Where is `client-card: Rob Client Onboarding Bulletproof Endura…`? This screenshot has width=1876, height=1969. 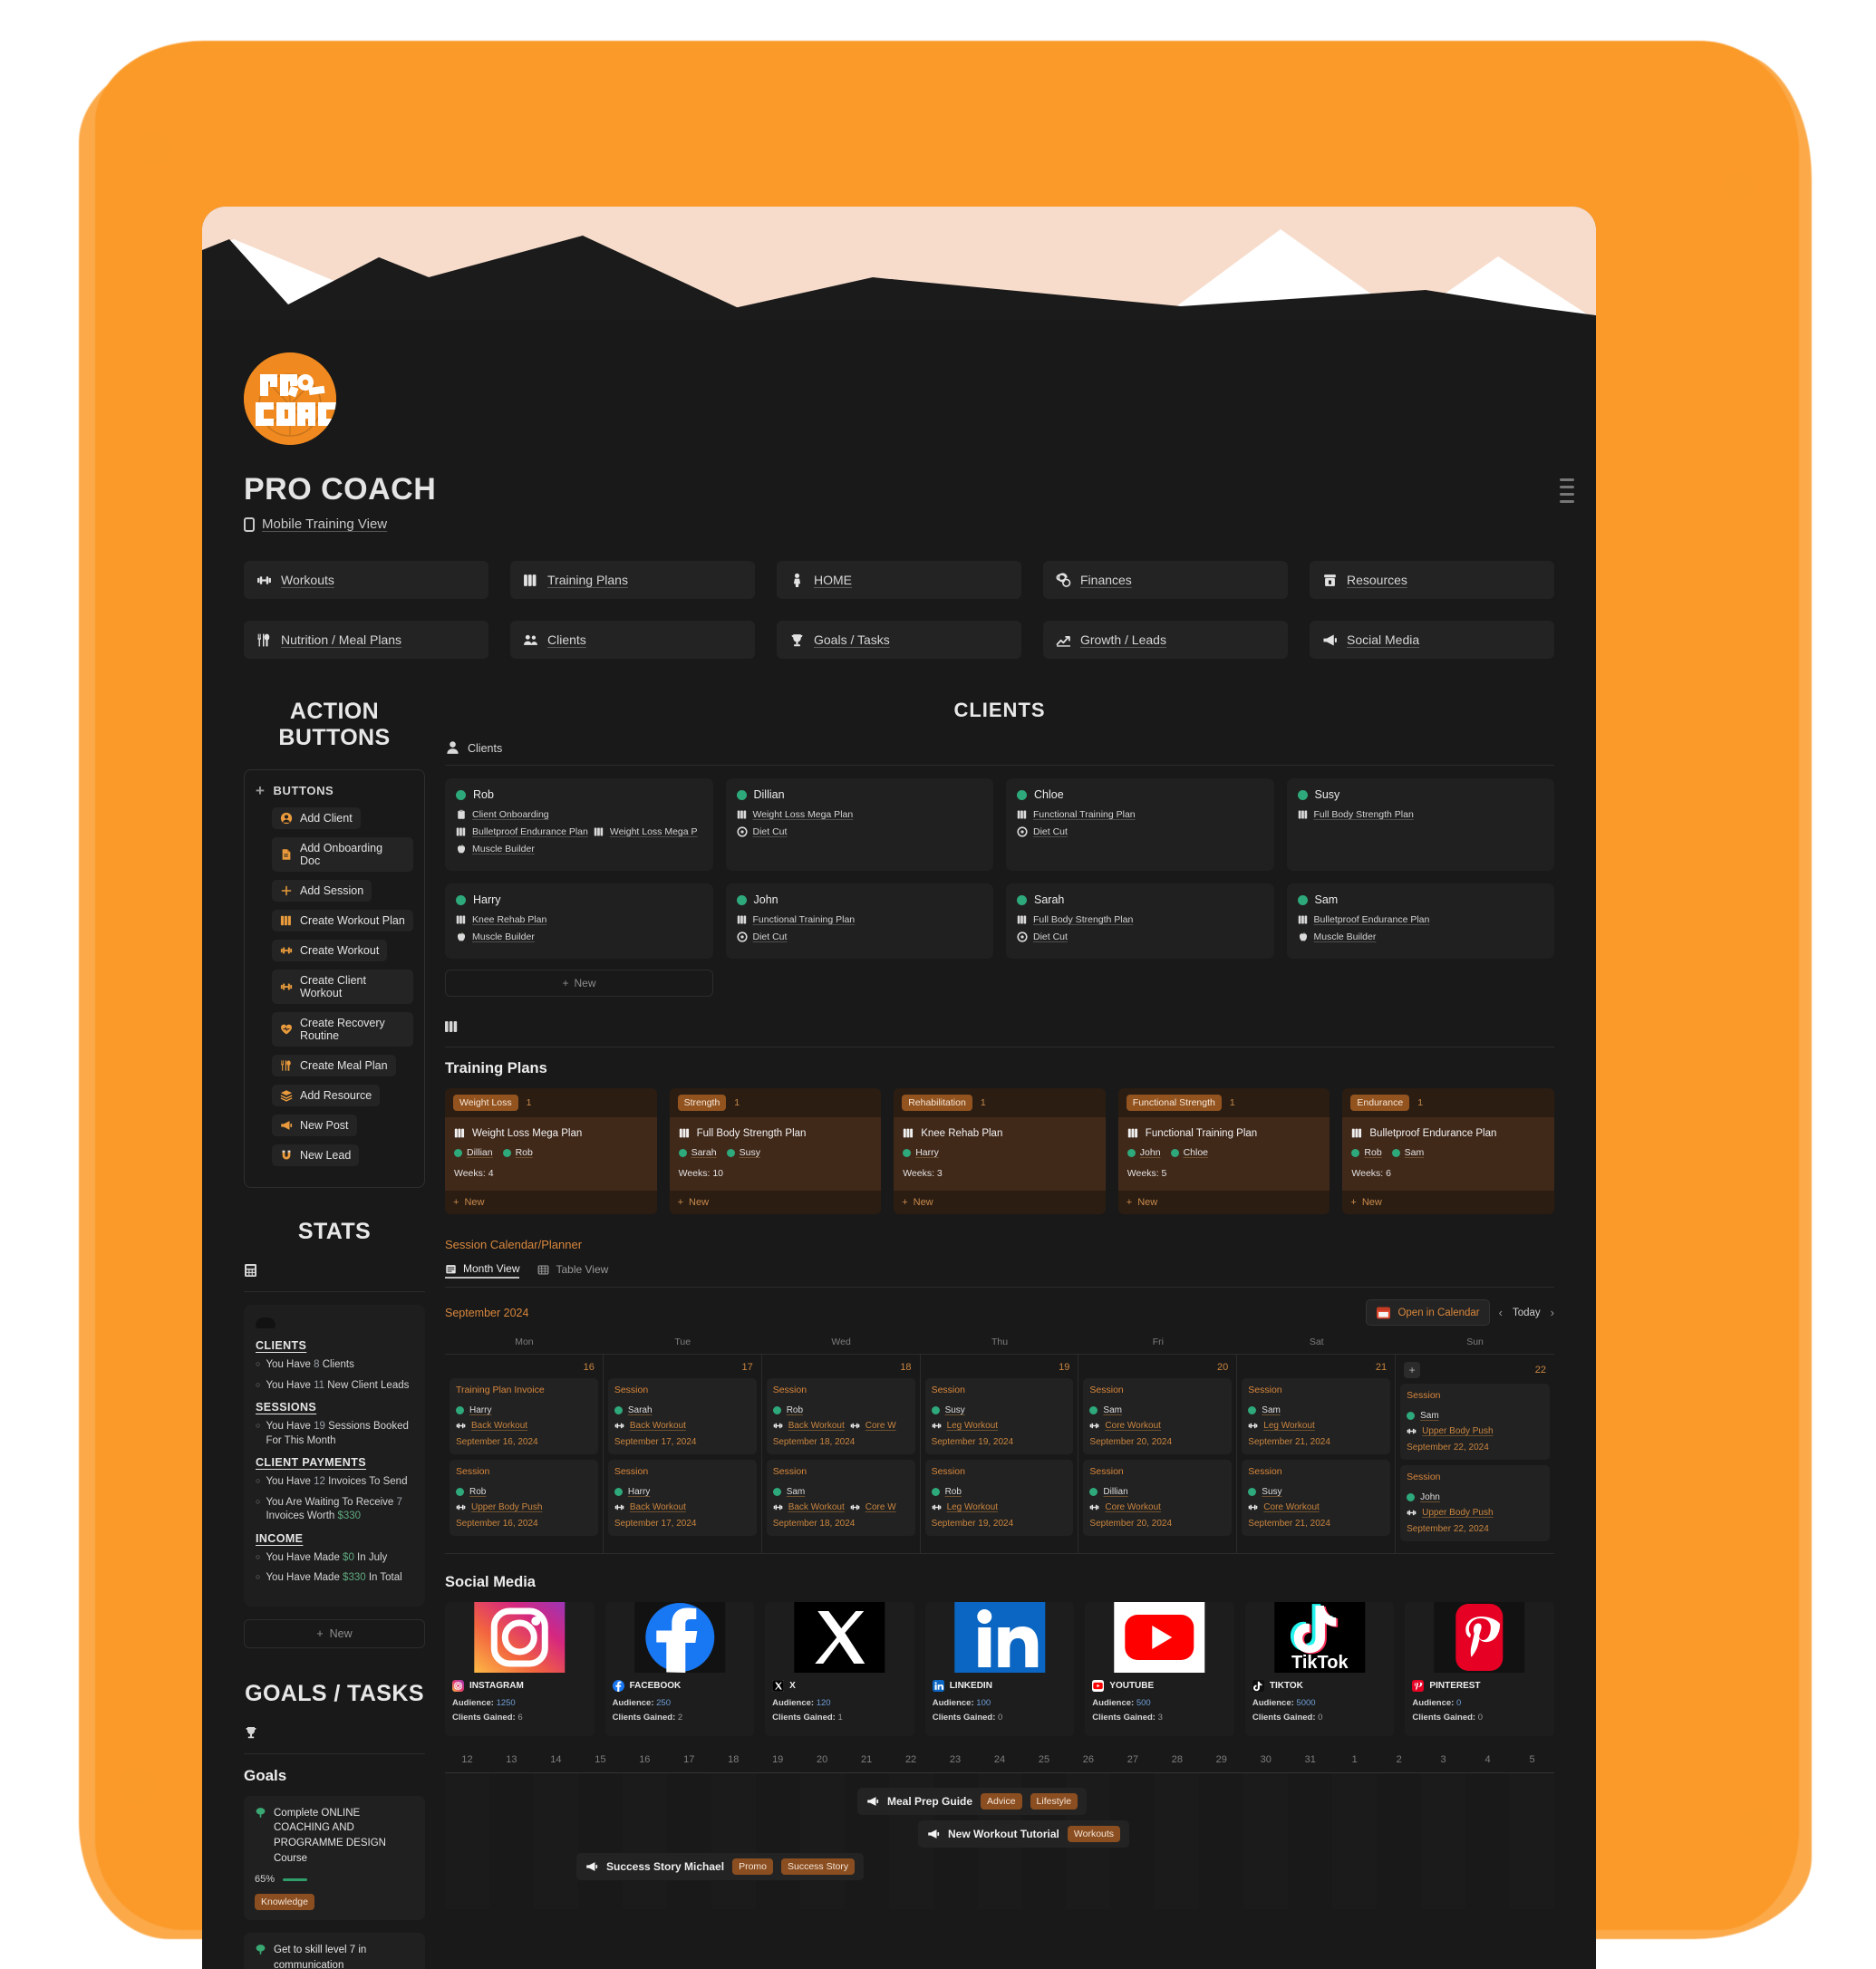
client-card: Rob Client Onboarding Bulletproof Endura… is located at coordinates (579, 825).